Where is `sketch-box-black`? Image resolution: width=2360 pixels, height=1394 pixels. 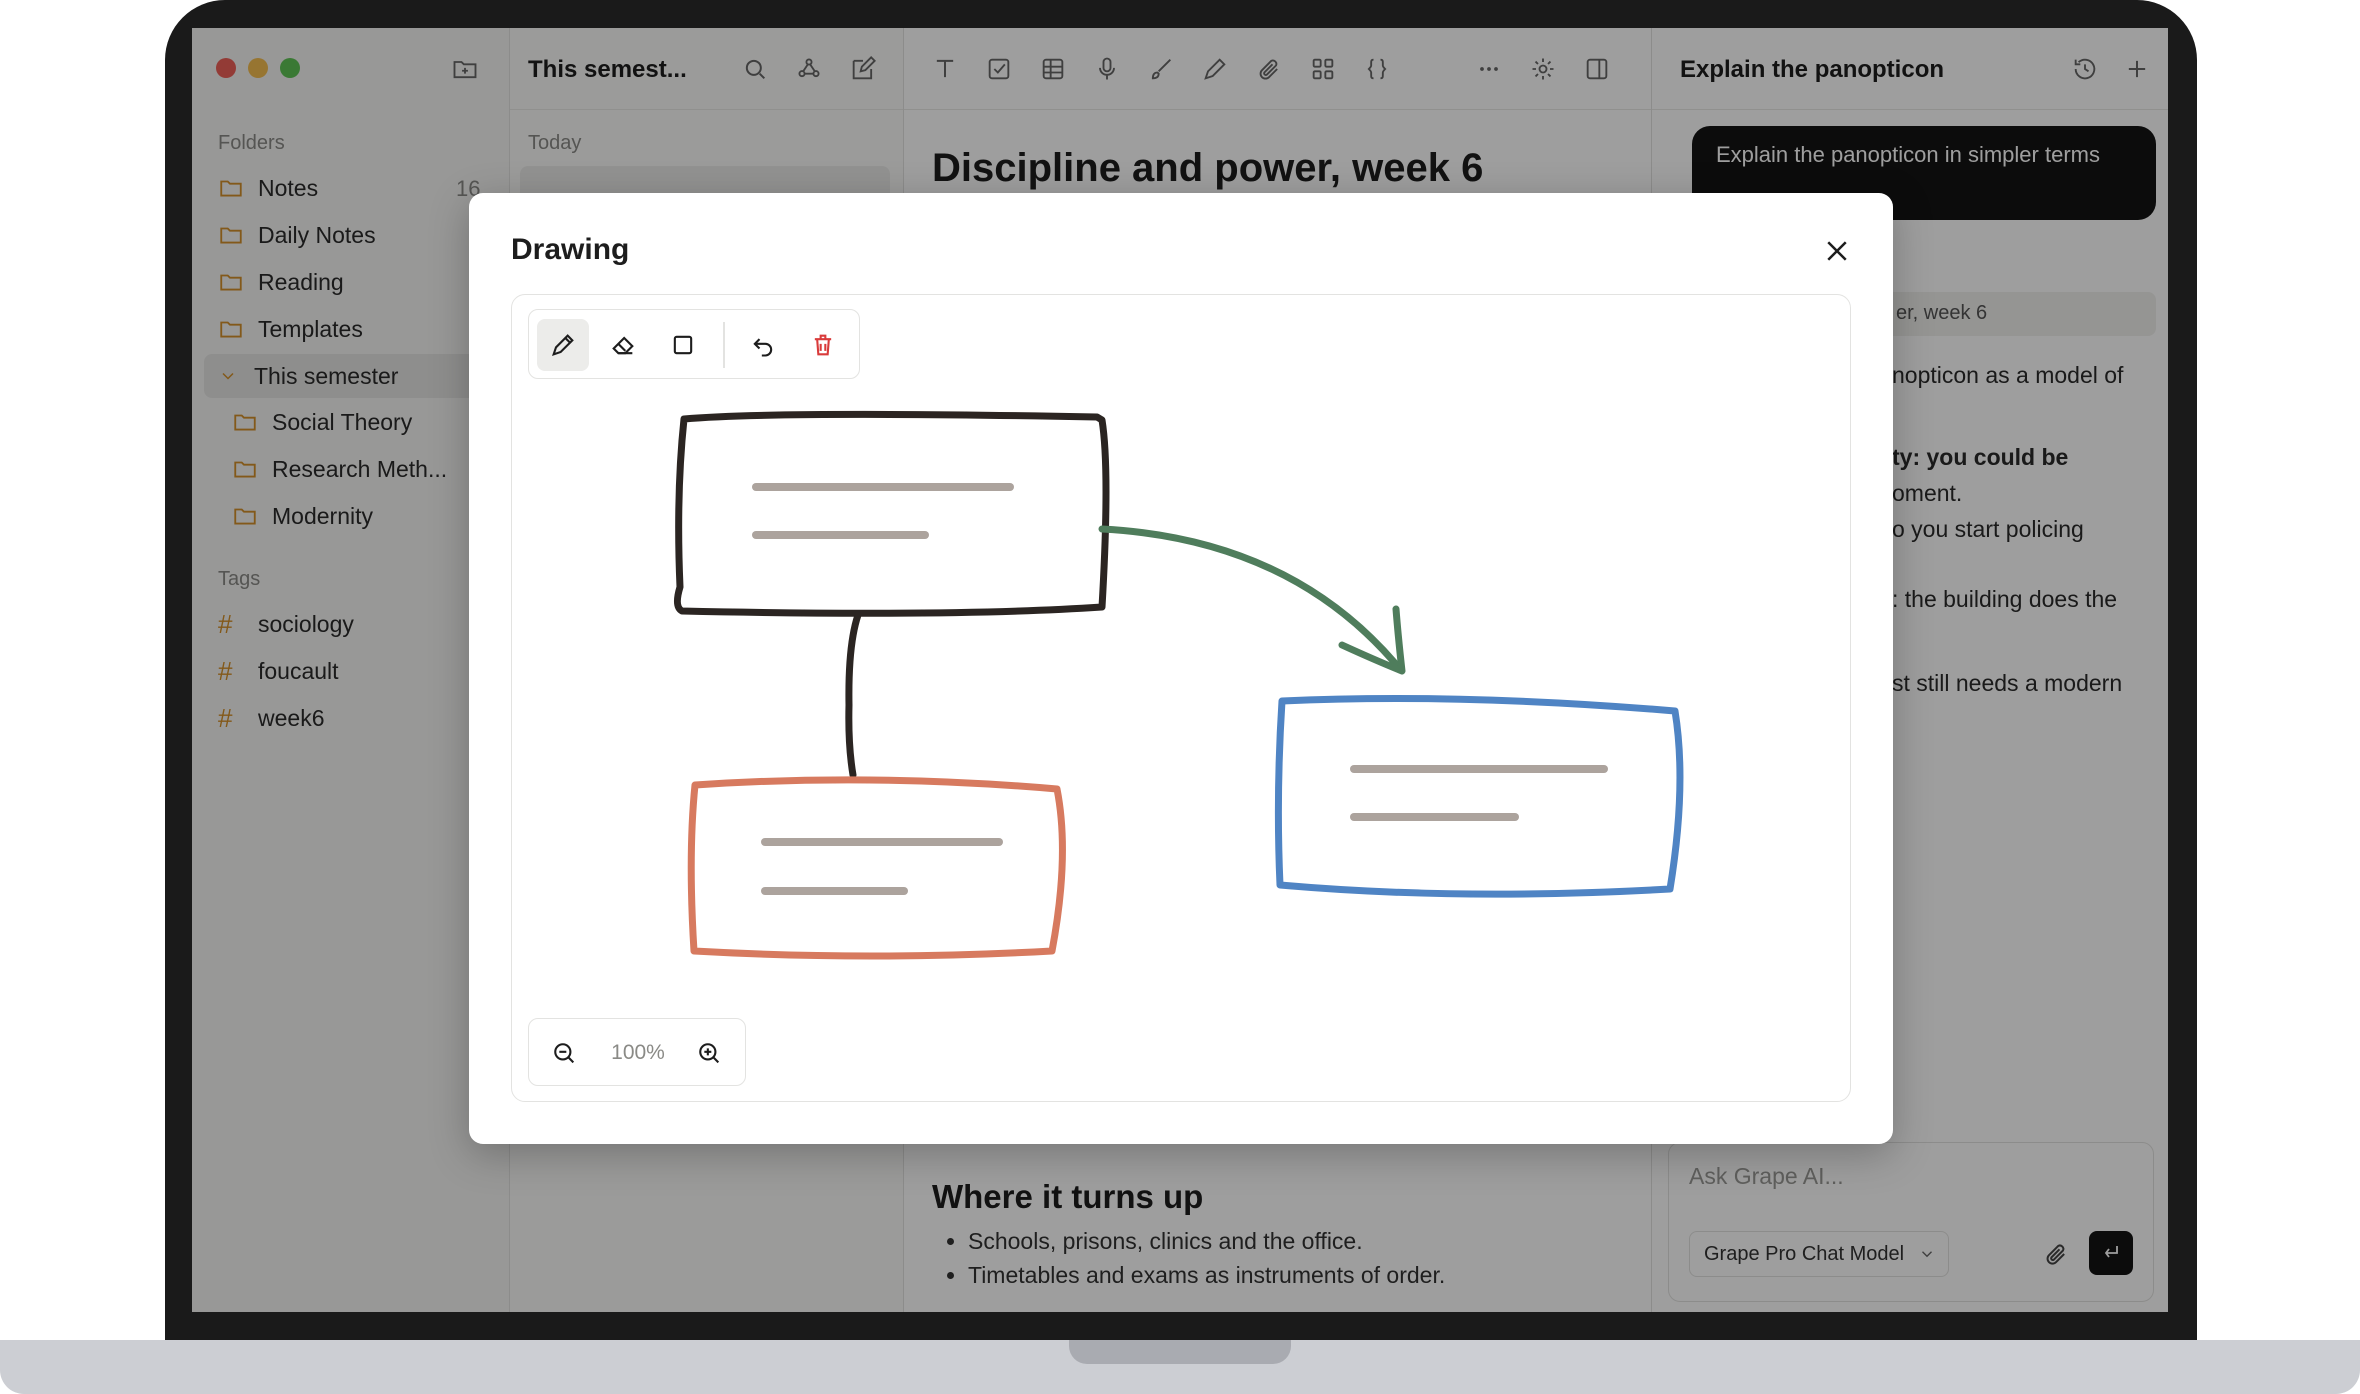 sketch-box-black is located at coordinates (891, 513).